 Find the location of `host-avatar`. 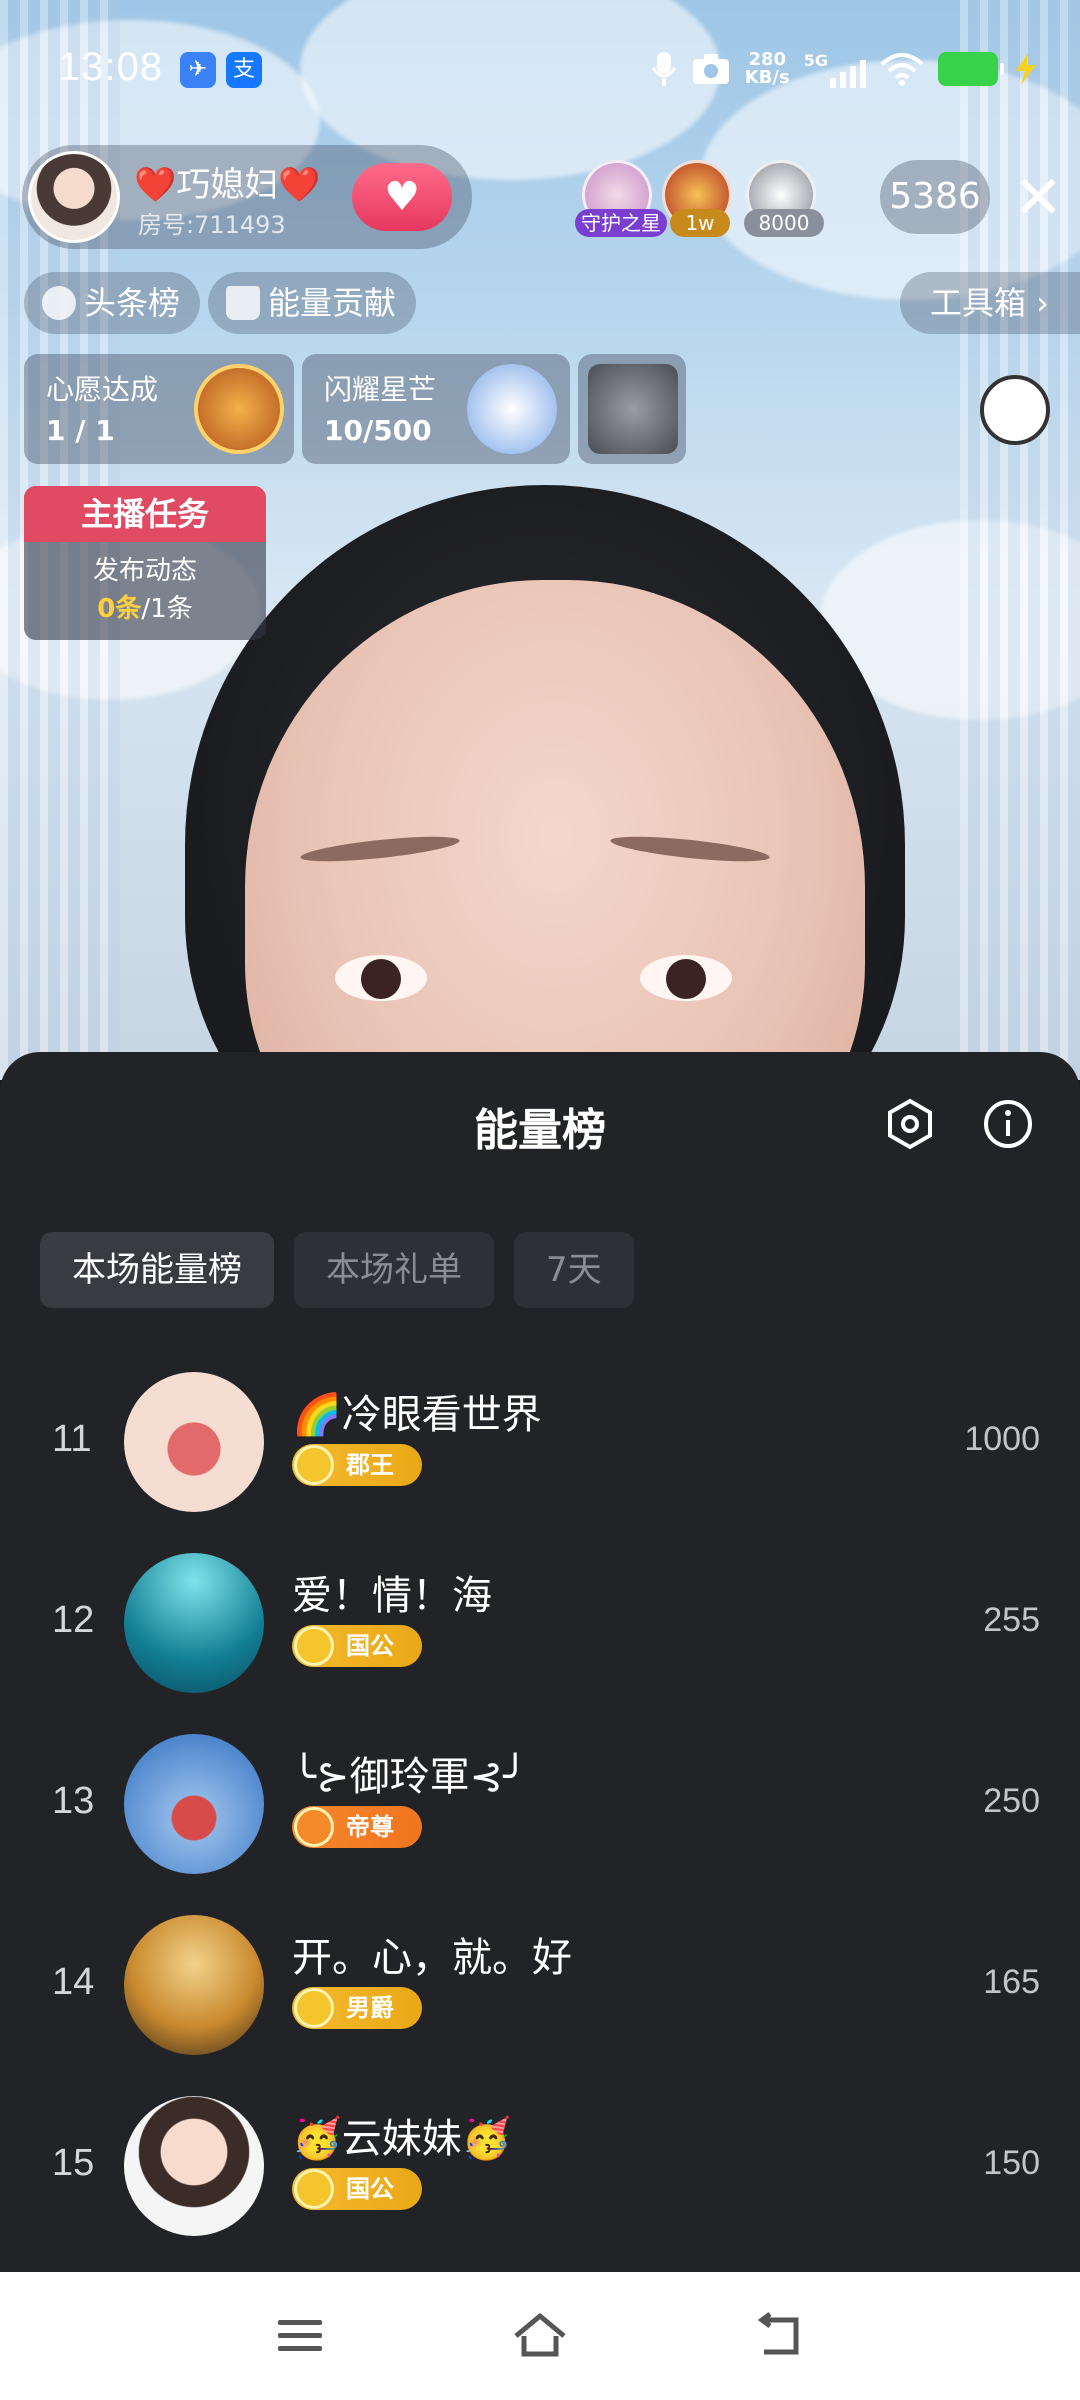

host-avatar is located at coordinates (74, 197).